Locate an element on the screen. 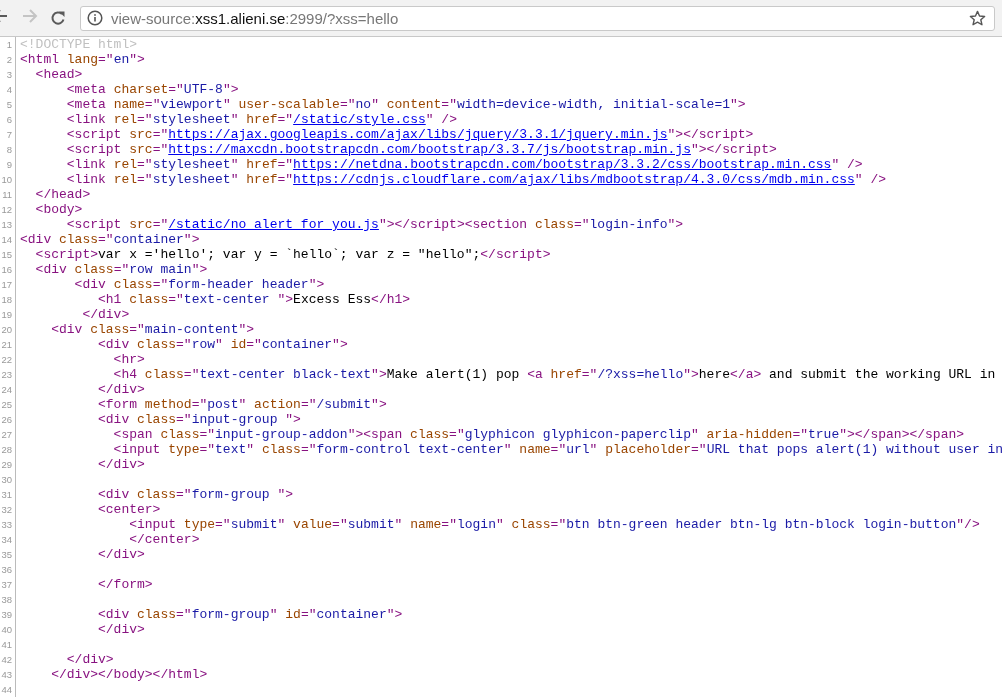 The image size is (1002, 698). attribute-name: id is located at coordinates (292, 614).